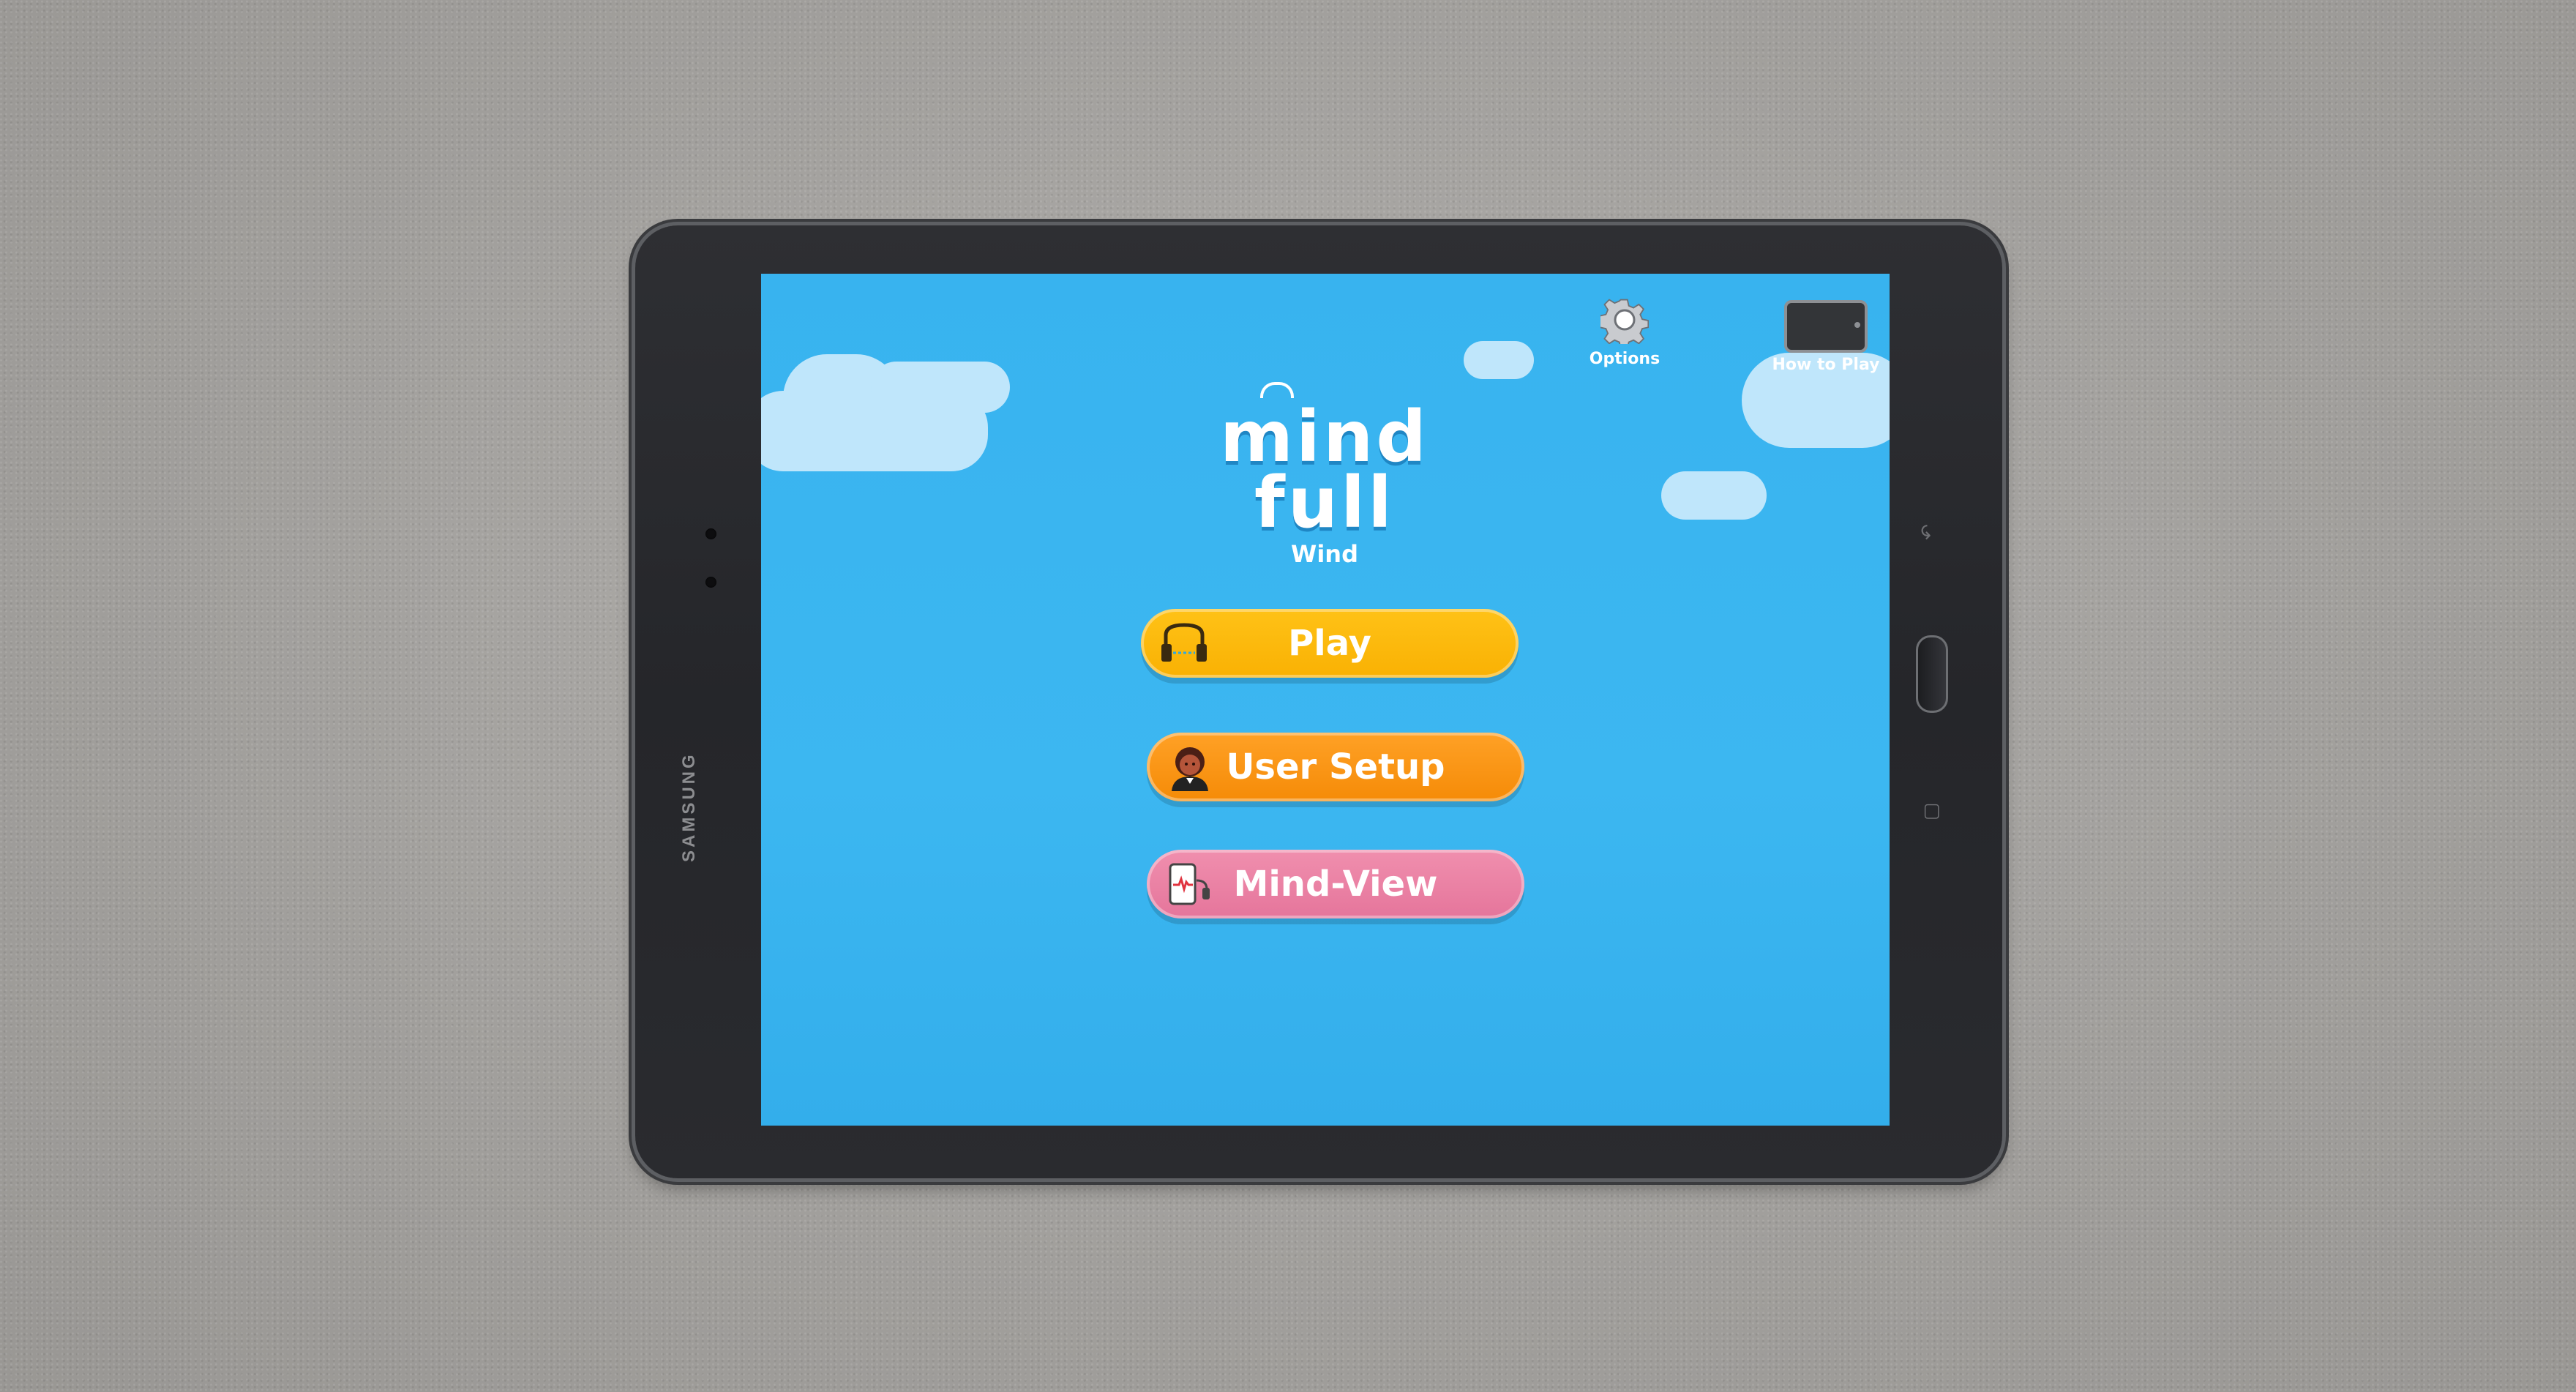  Describe the element at coordinates (1928, 532) in the screenshot. I see `back-key-icon: ↶` at that location.